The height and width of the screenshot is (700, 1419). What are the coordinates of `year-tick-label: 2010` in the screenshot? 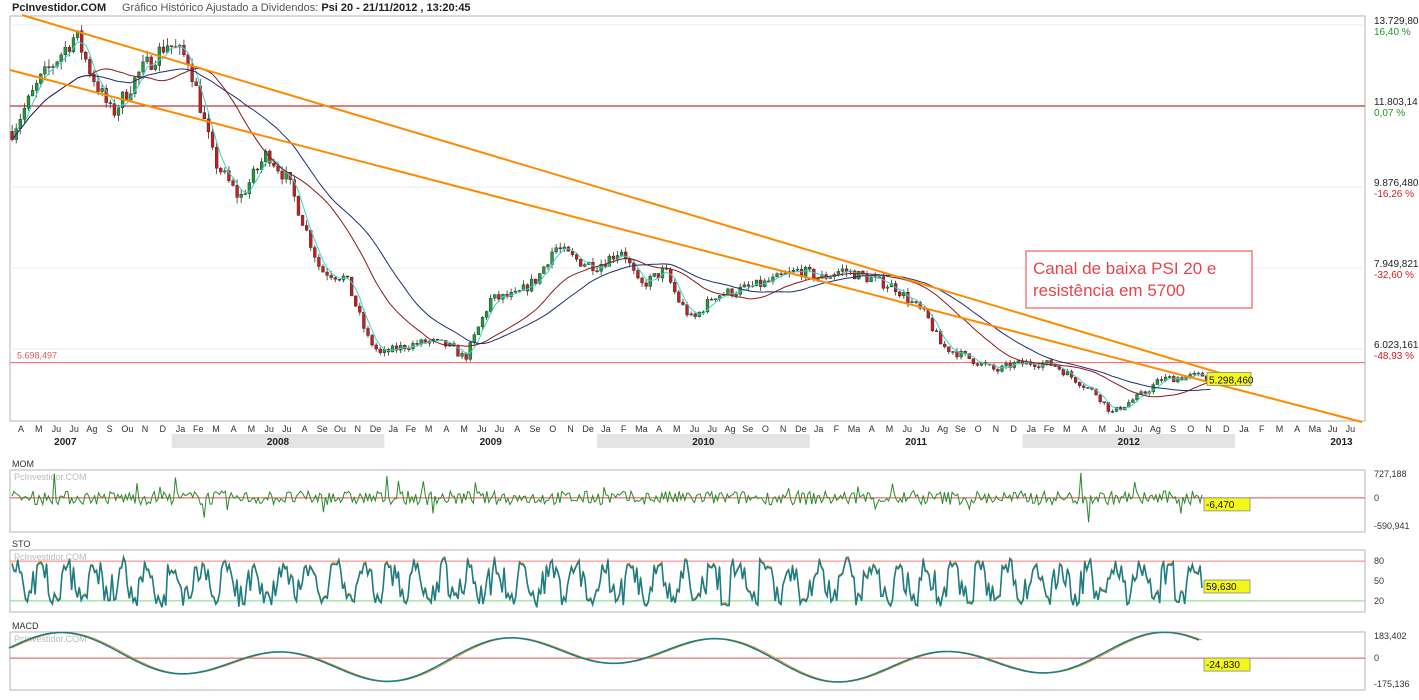 It's located at (703, 442).